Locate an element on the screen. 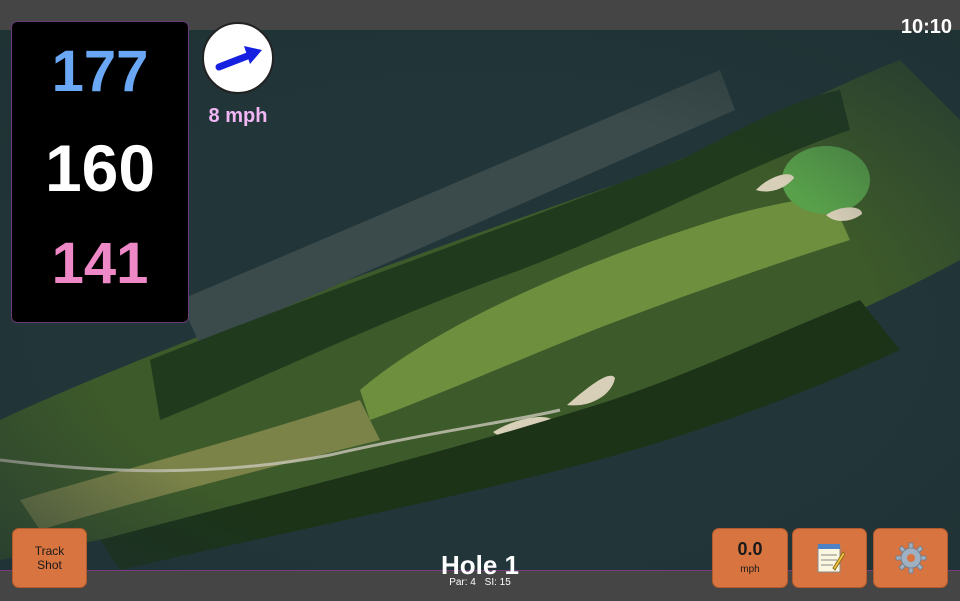 The width and height of the screenshot is (960, 601). hole-info: Par: 4 SI: 15 is located at coordinates (480, 582).